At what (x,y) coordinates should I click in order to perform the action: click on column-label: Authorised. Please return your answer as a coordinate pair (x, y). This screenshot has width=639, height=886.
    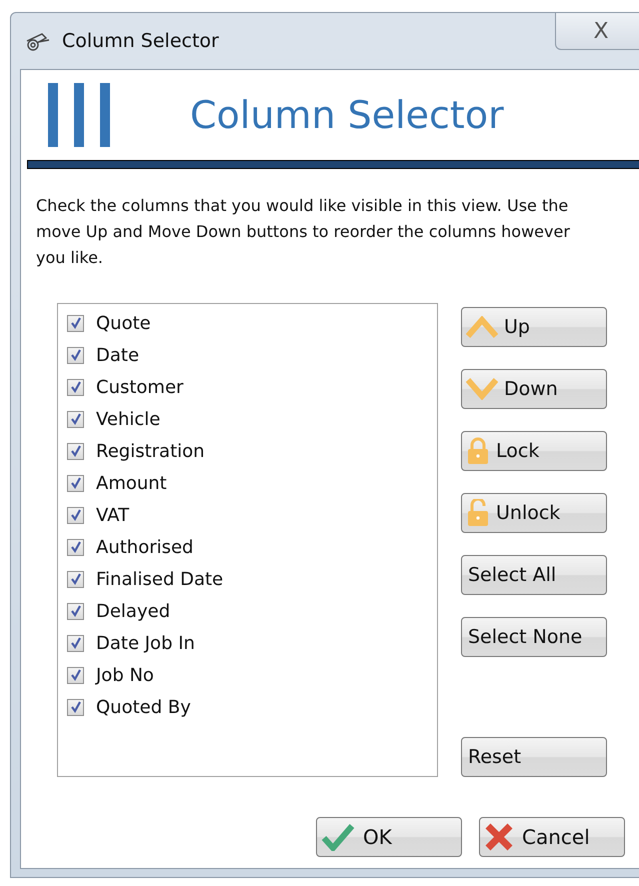
    Looking at the image, I should click on (145, 547).